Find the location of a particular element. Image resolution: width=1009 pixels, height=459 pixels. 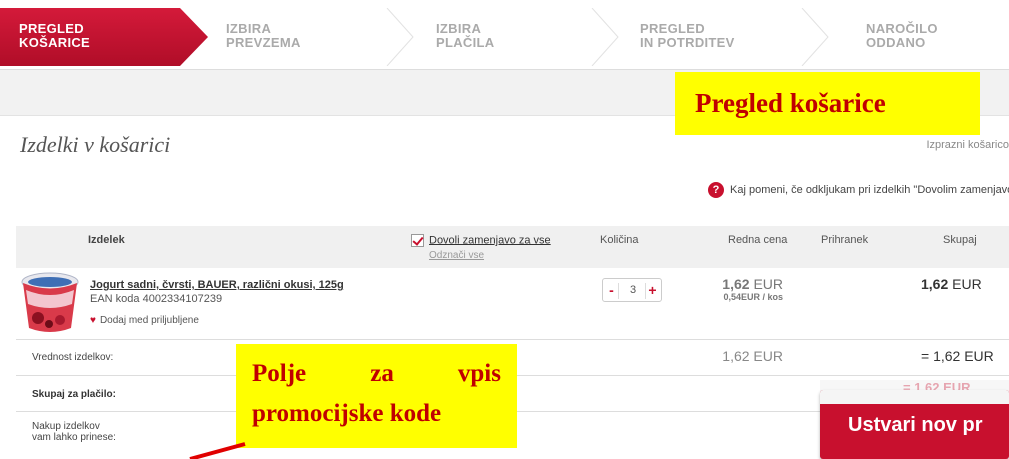

step-label: NAROČILO is located at coordinates (902, 28).